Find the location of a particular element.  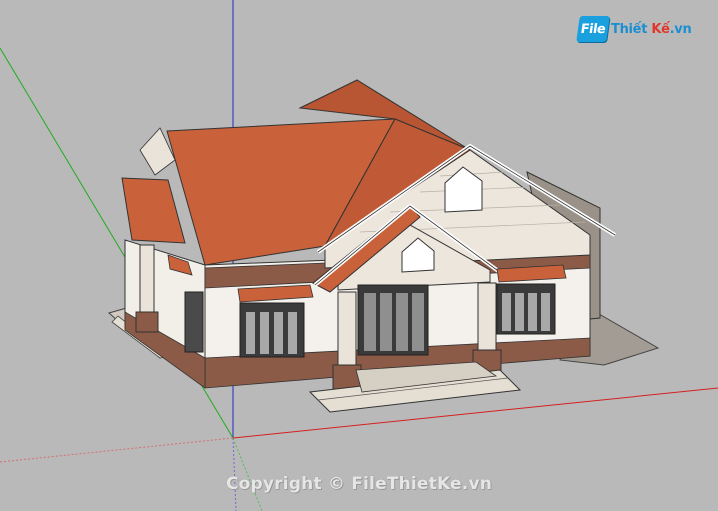

logo-badge: File is located at coordinates (593, 29).